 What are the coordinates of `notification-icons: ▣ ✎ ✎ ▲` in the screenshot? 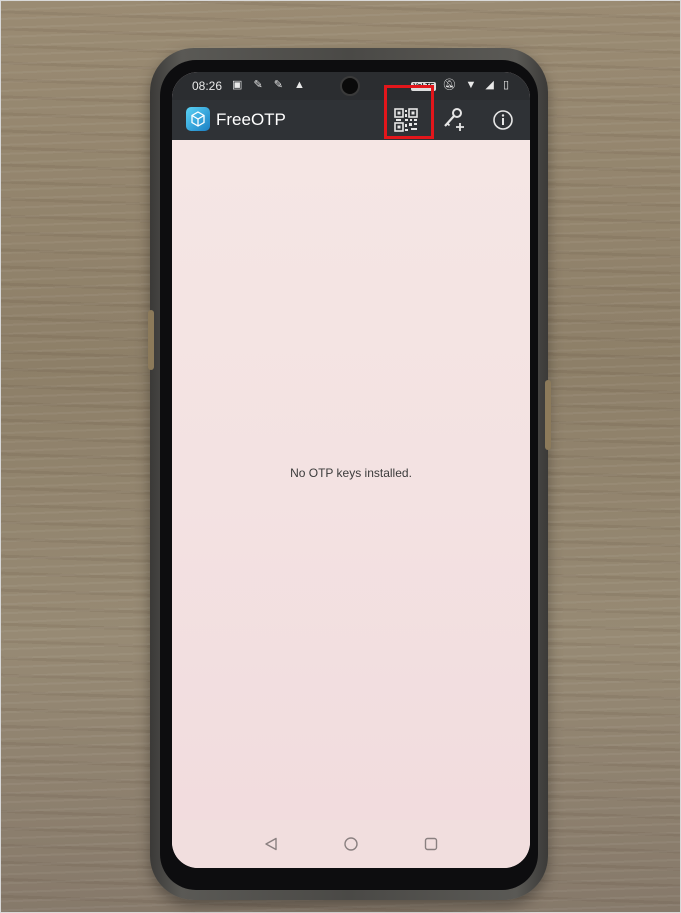 It's located at (270, 85).